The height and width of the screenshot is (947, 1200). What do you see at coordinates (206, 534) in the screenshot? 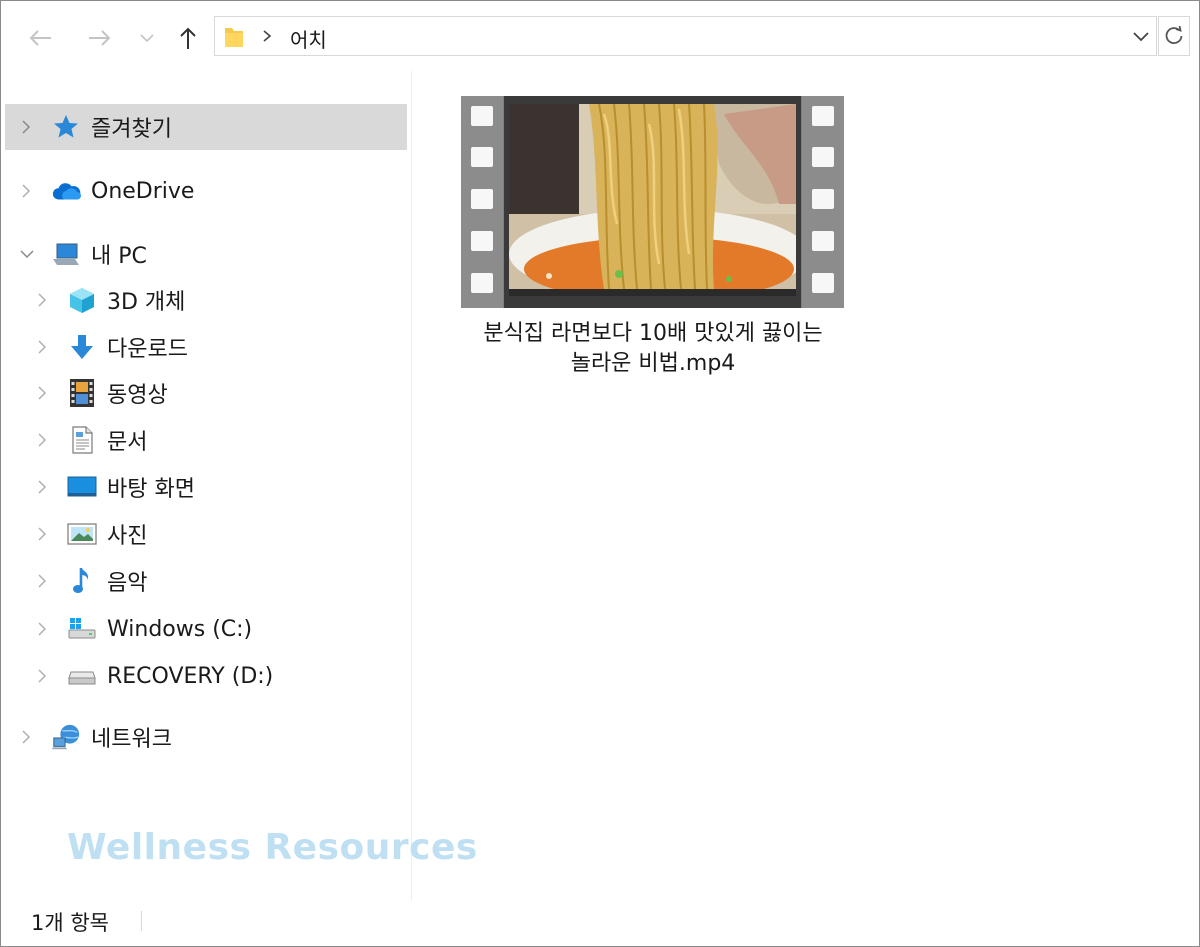
I see `nav-item-pictures: 사진` at bounding box center [206, 534].